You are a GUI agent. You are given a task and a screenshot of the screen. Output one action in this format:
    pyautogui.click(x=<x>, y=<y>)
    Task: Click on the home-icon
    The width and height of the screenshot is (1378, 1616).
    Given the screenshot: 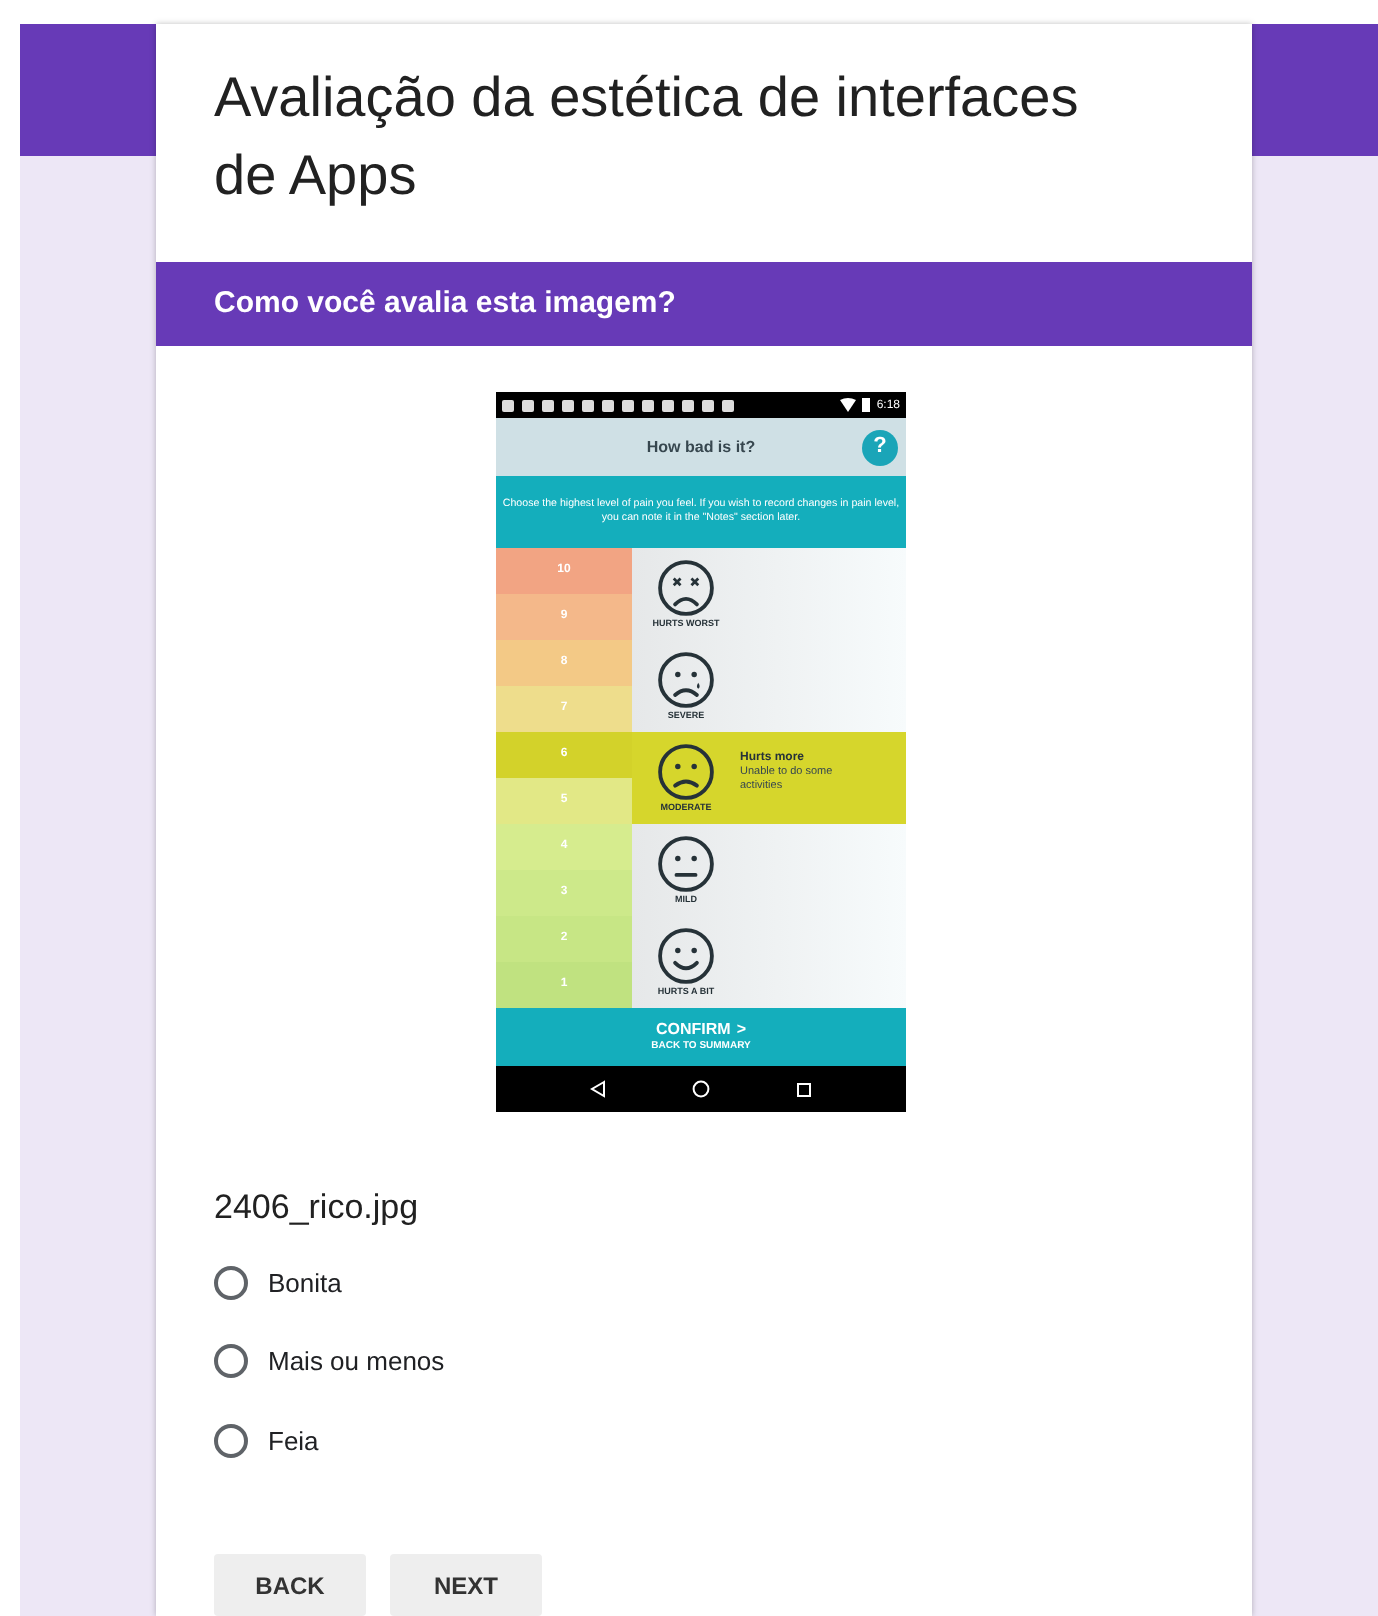 What is the action you would take?
    pyautogui.click(x=700, y=1089)
    